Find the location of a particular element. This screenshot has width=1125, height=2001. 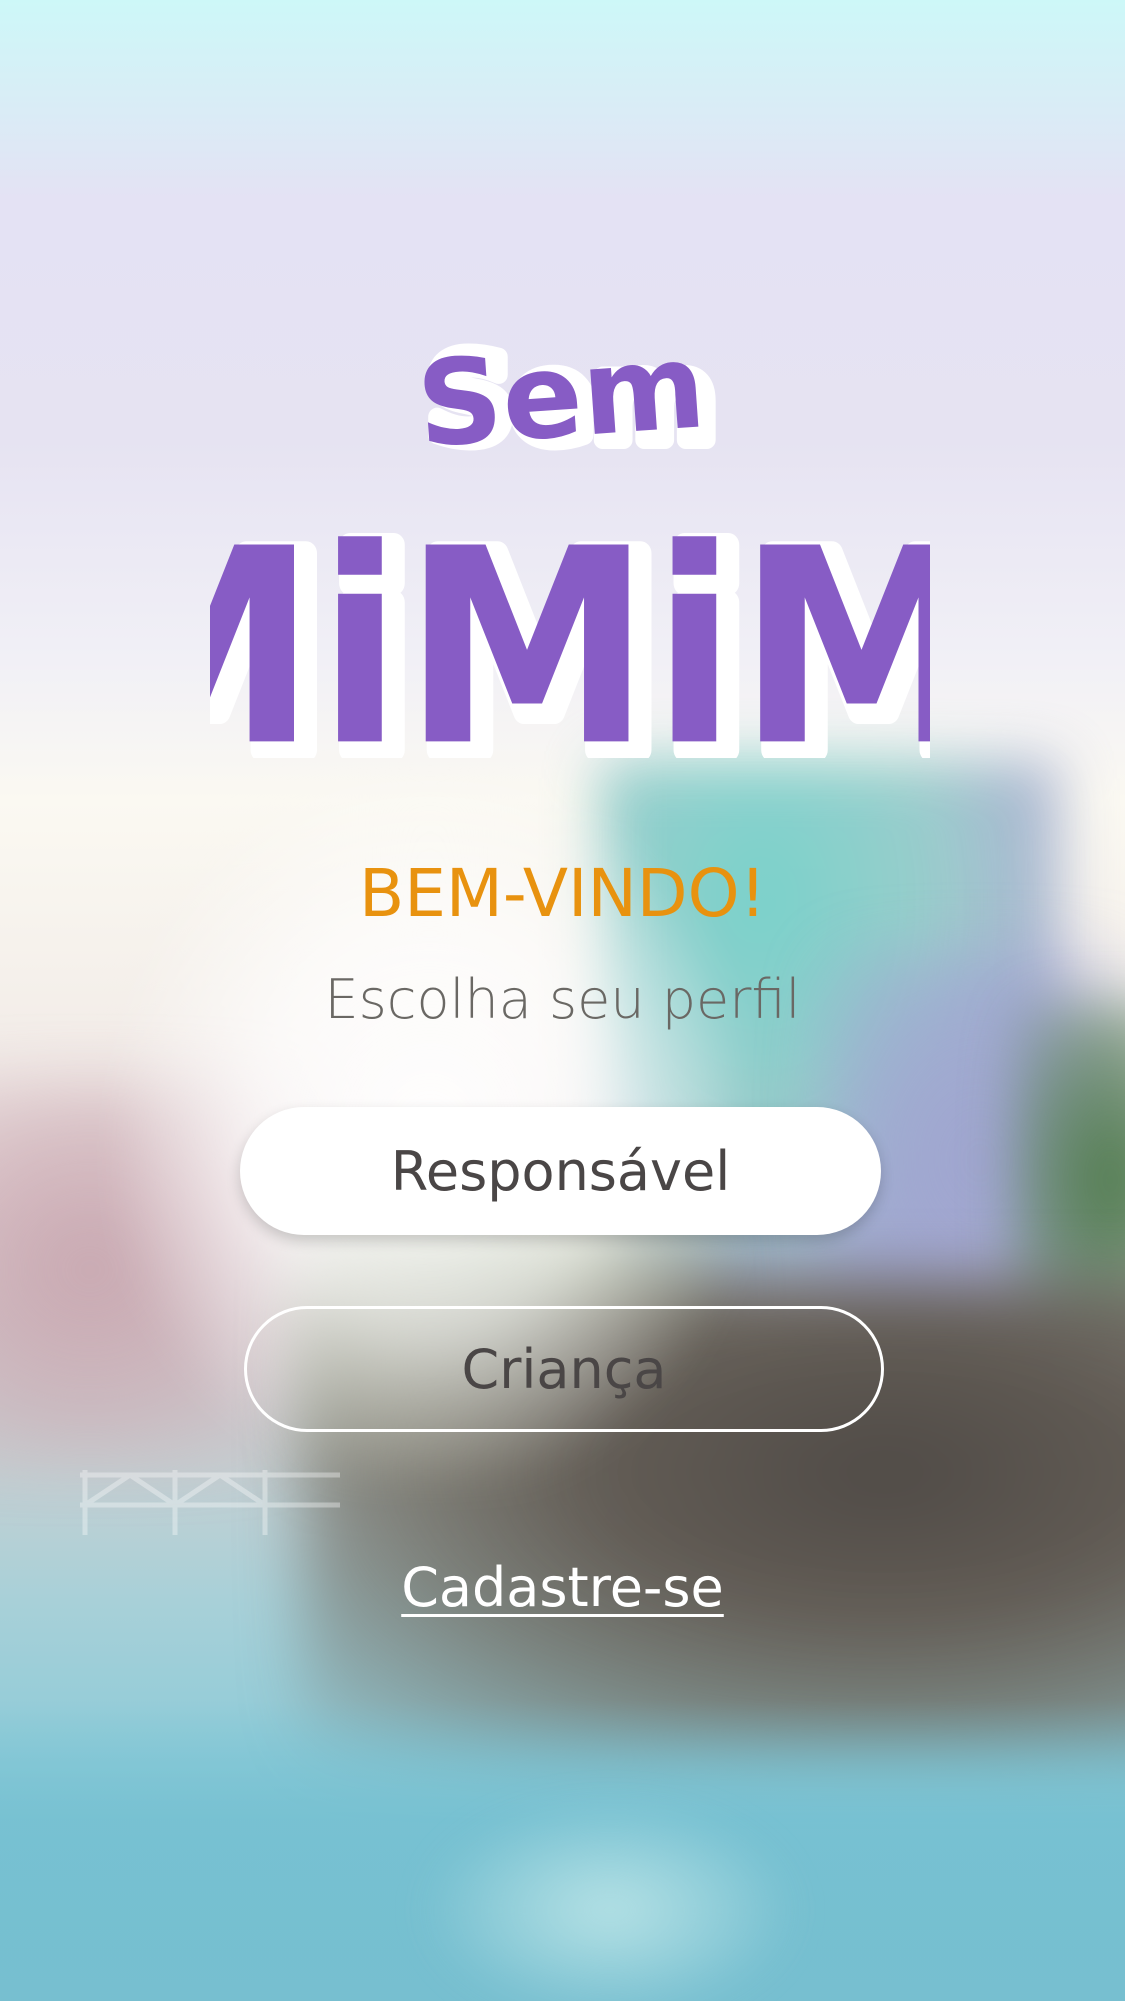

logo-sem-text: Sem is located at coordinates (561, 396).